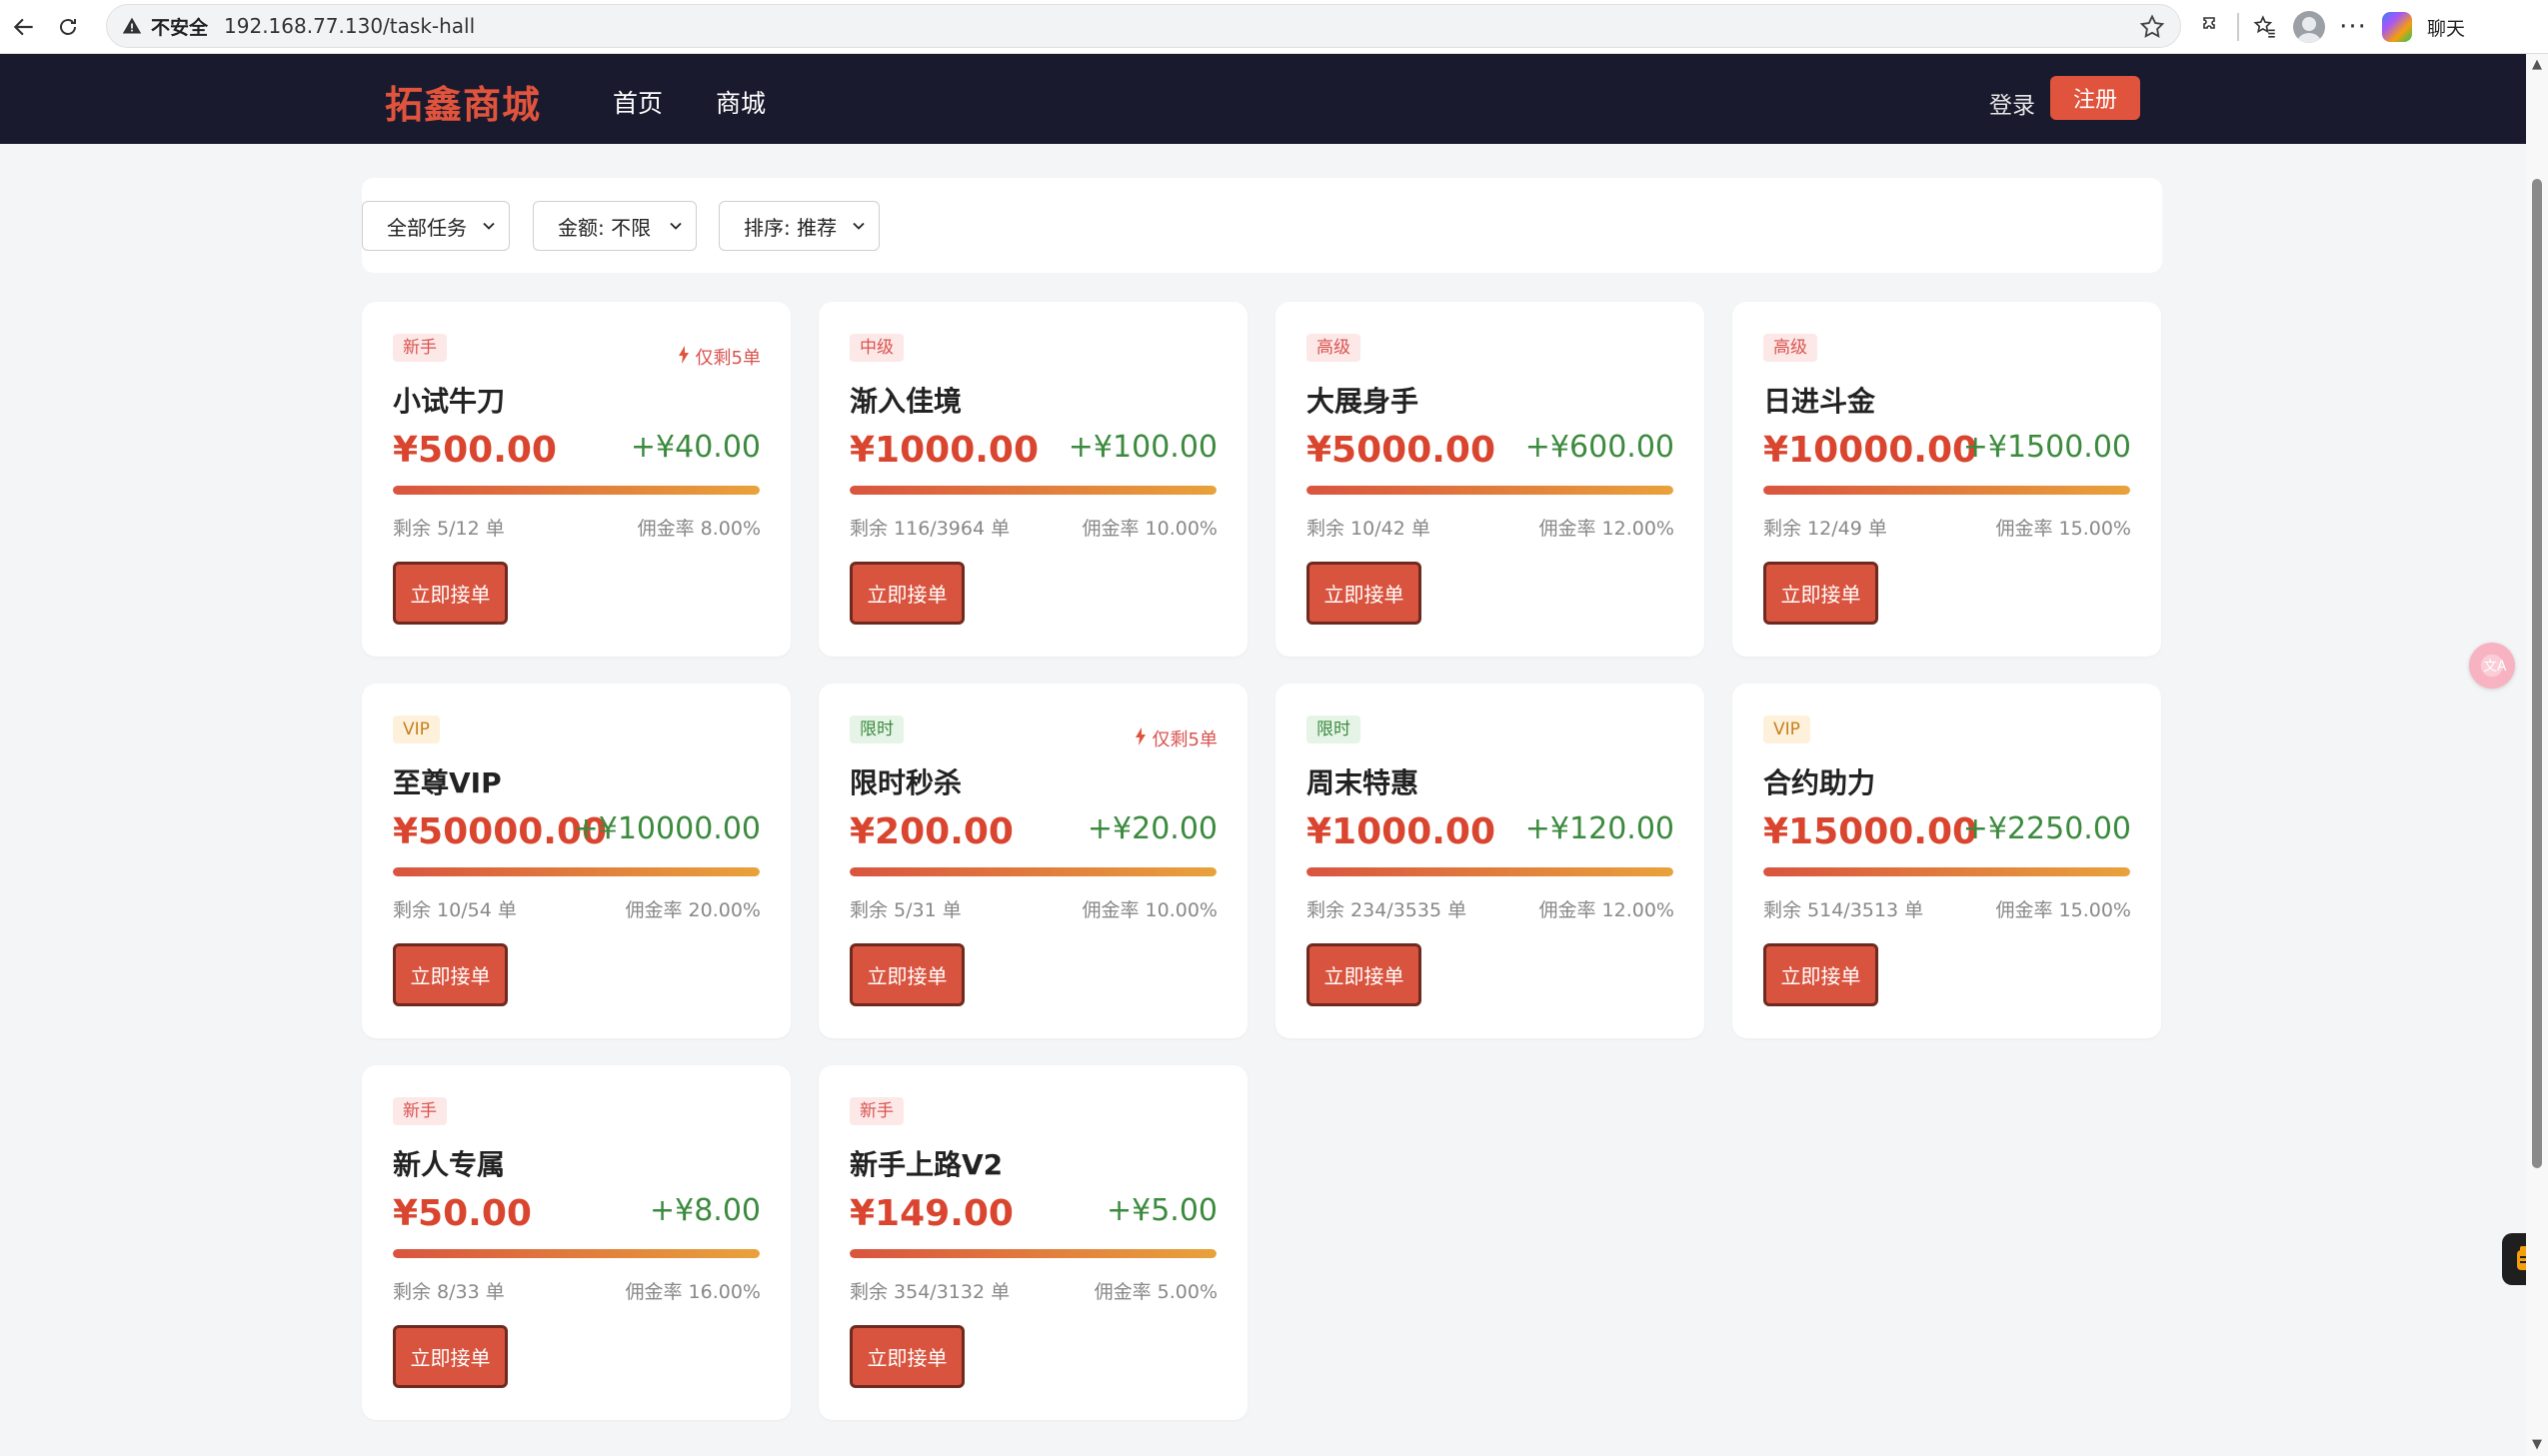 The image size is (2548, 1456). I want to click on nav-mall: 商城, so click(741, 102).